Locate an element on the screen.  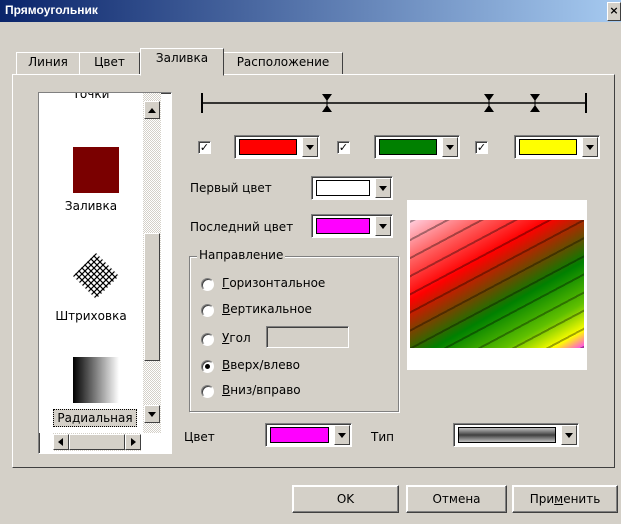
list-item-radial: Радиальная is located at coordinates (91, 394).